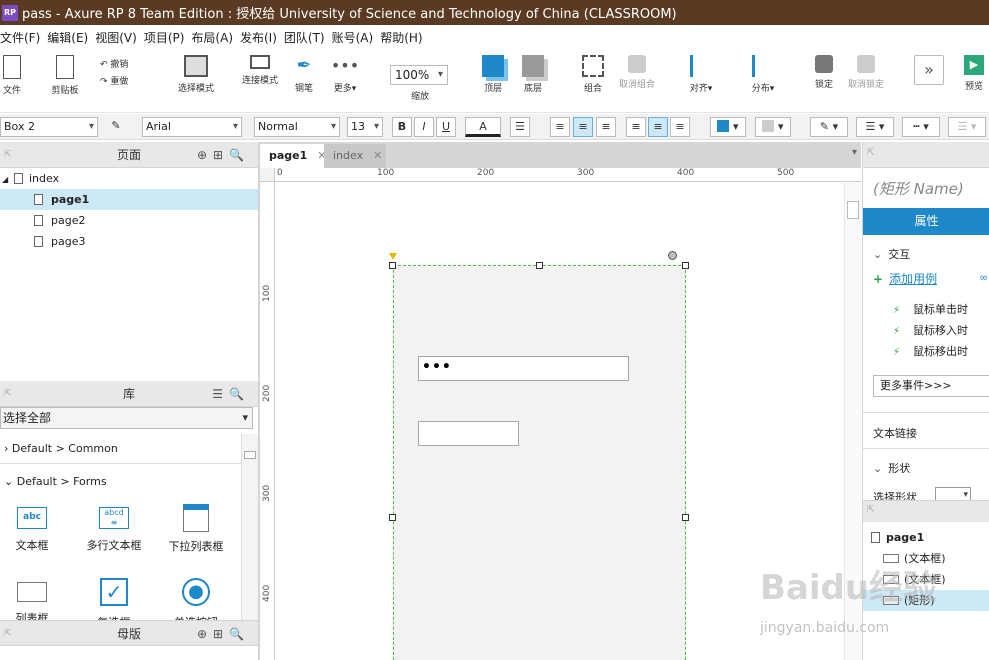 This screenshot has width=989, height=660. What do you see at coordinates (126, 418) in the screenshot?
I see `library-select: 选择全部` at bounding box center [126, 418].